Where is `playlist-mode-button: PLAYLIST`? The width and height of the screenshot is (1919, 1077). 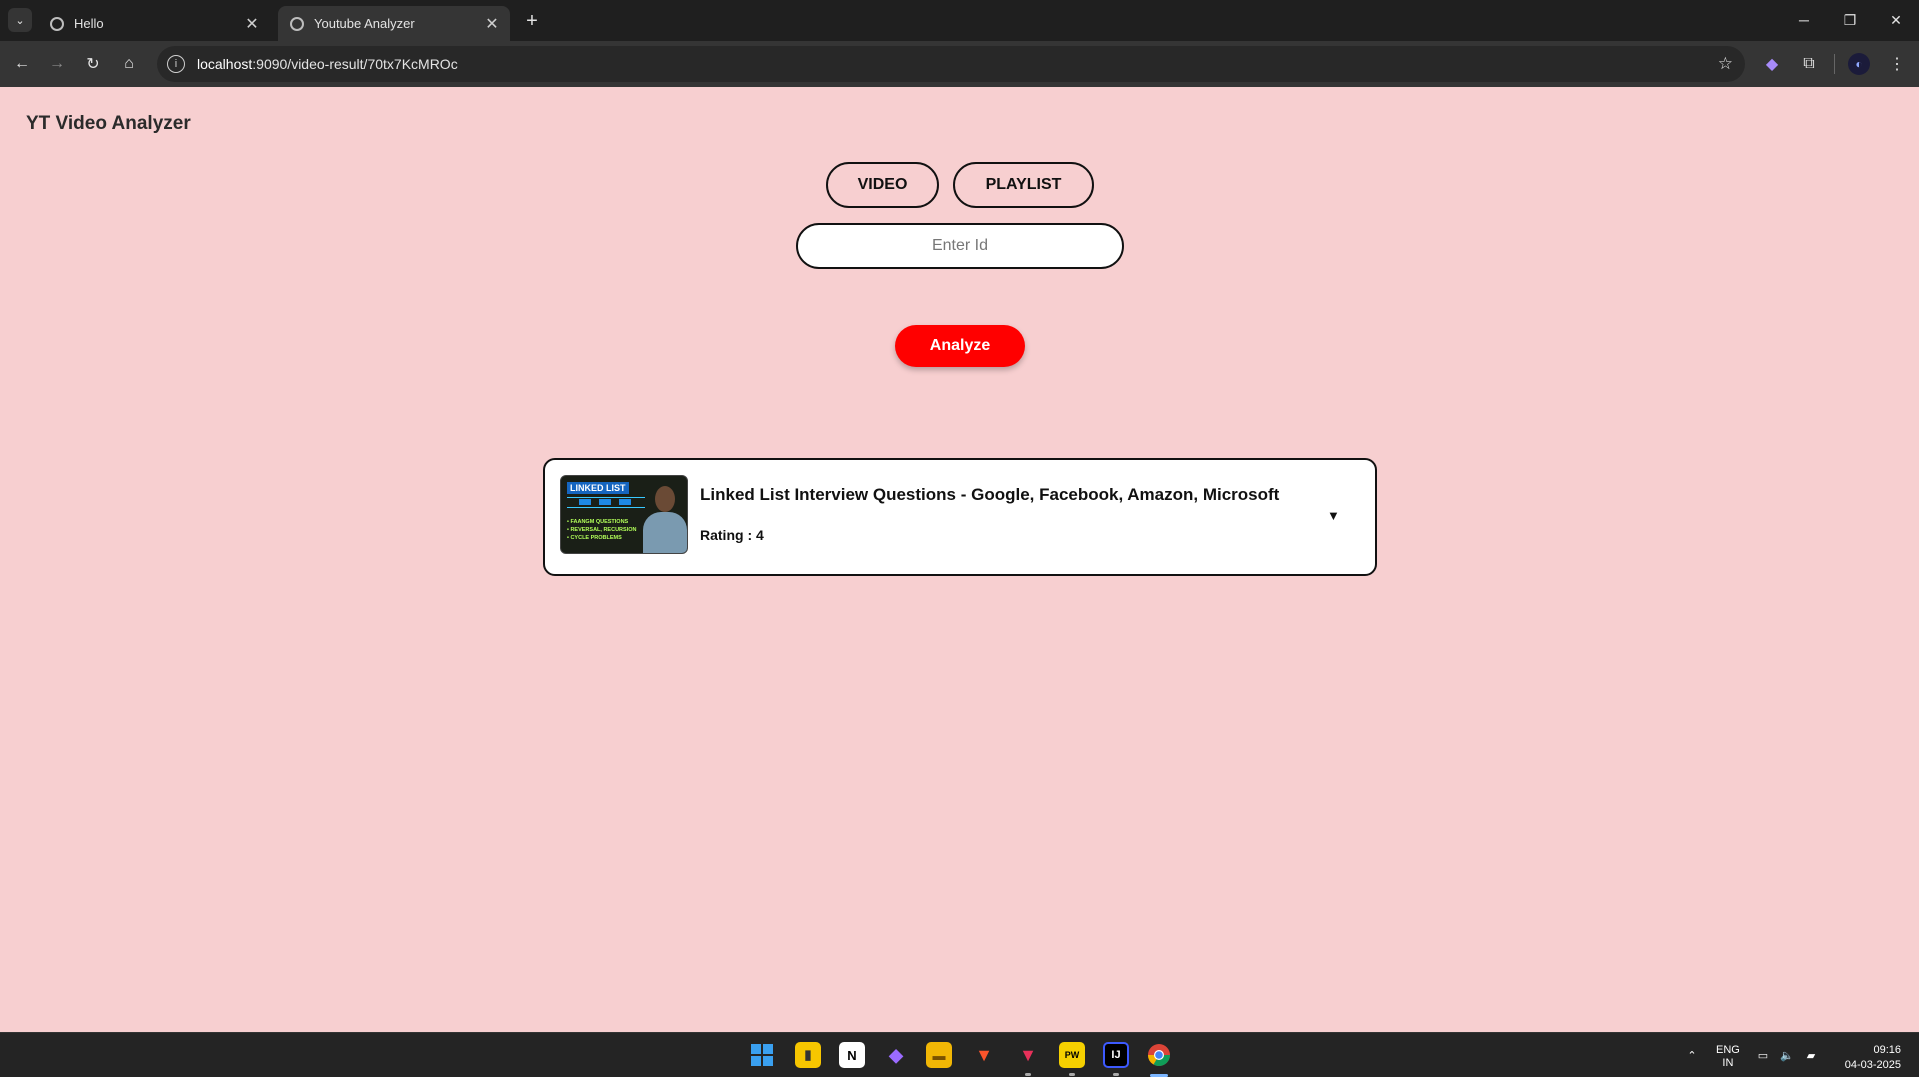
playlist-mode-button: PLAYLIST is located at coordinates (1023, 185).